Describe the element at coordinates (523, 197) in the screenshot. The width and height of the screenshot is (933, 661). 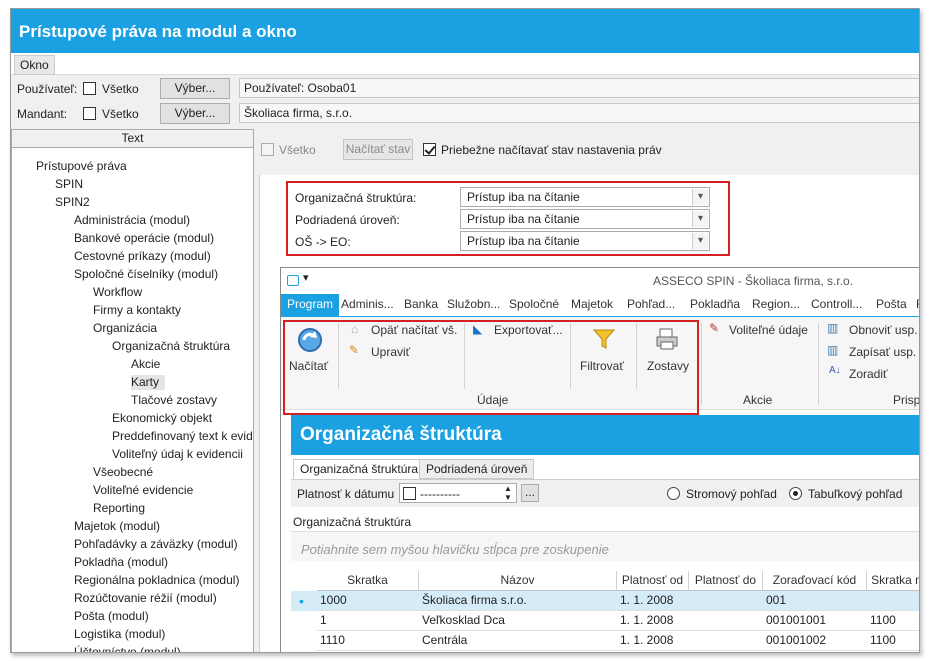
I see `perm-select-org-value: Prístup iba na čítanie` at that location.